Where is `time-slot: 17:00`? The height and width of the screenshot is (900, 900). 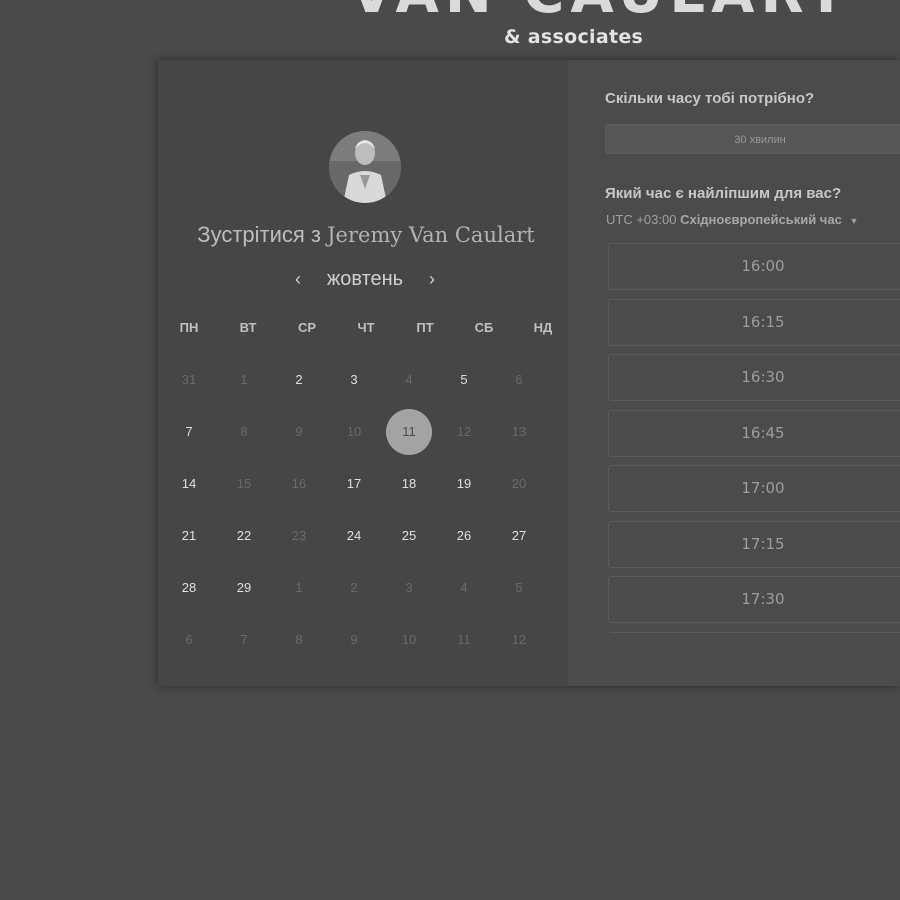 time-slot: 17:00 is located at coordinates (754, 488).